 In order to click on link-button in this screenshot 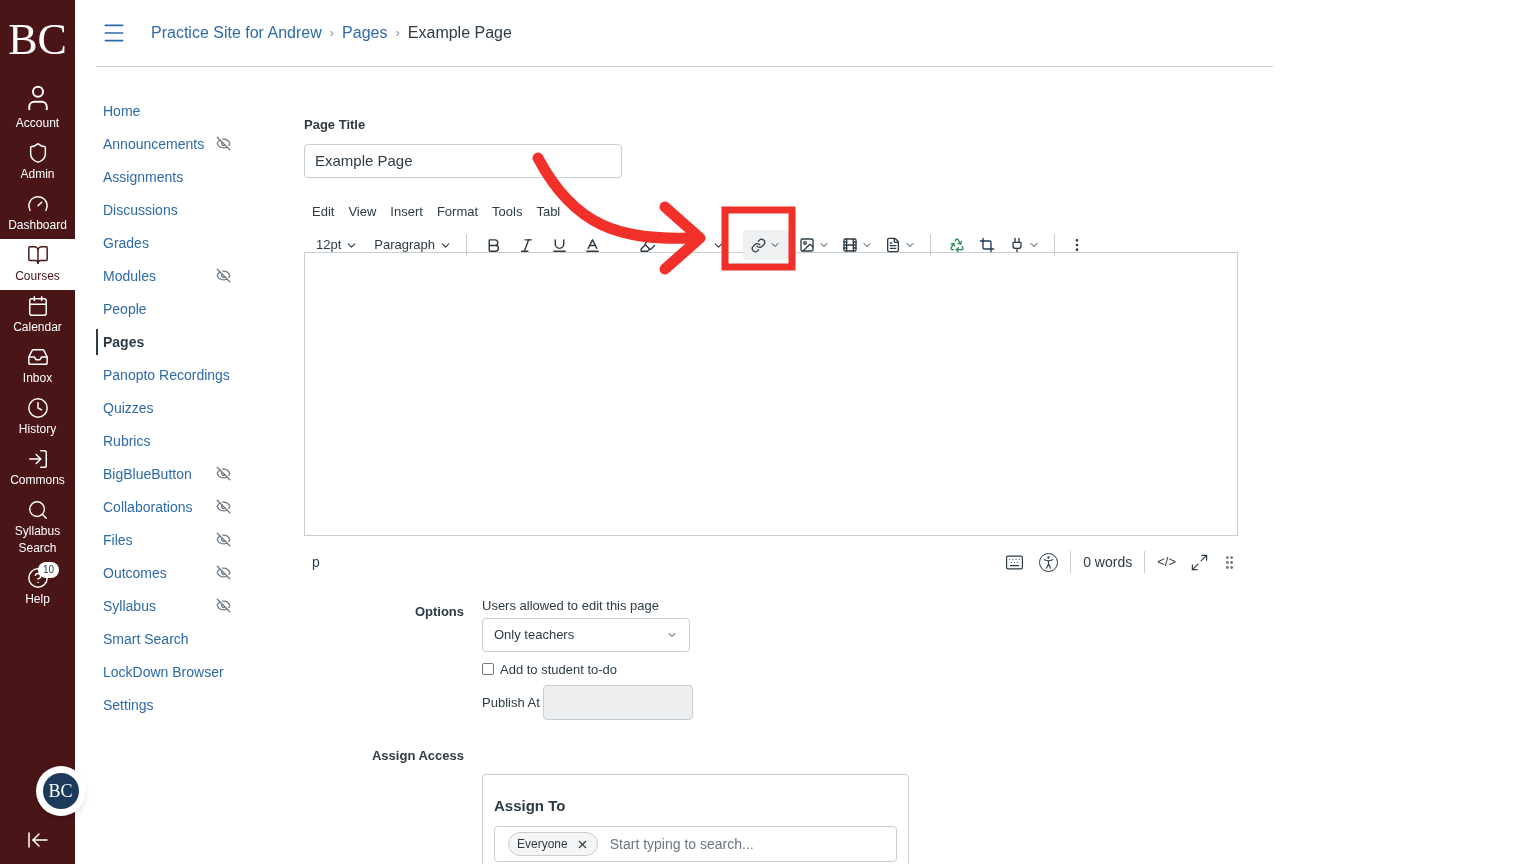, I will do `click(766, 245)`.